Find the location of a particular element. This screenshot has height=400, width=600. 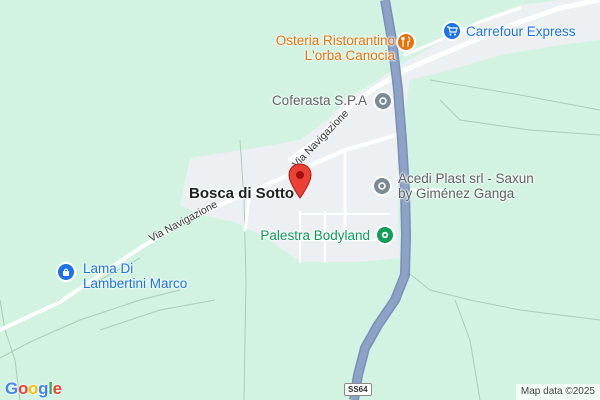

poi-label-coferasta: Coferasta S.P.A is located at coordinates (319, 100).